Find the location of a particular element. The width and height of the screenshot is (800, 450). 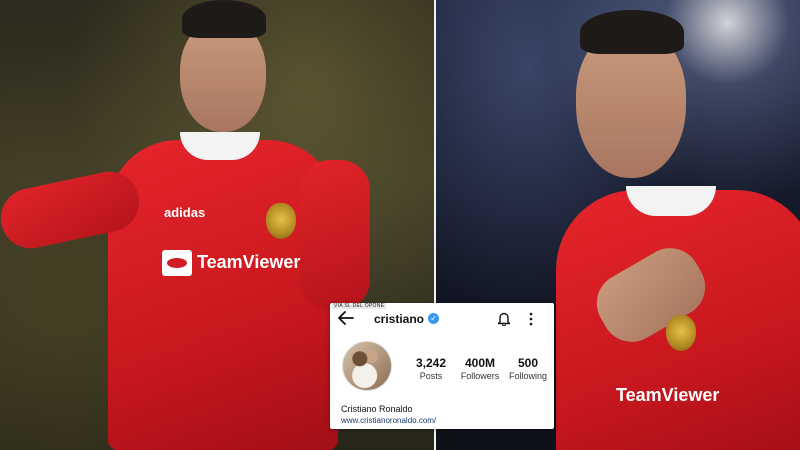

right-arm is located at coordinates (335, 235).